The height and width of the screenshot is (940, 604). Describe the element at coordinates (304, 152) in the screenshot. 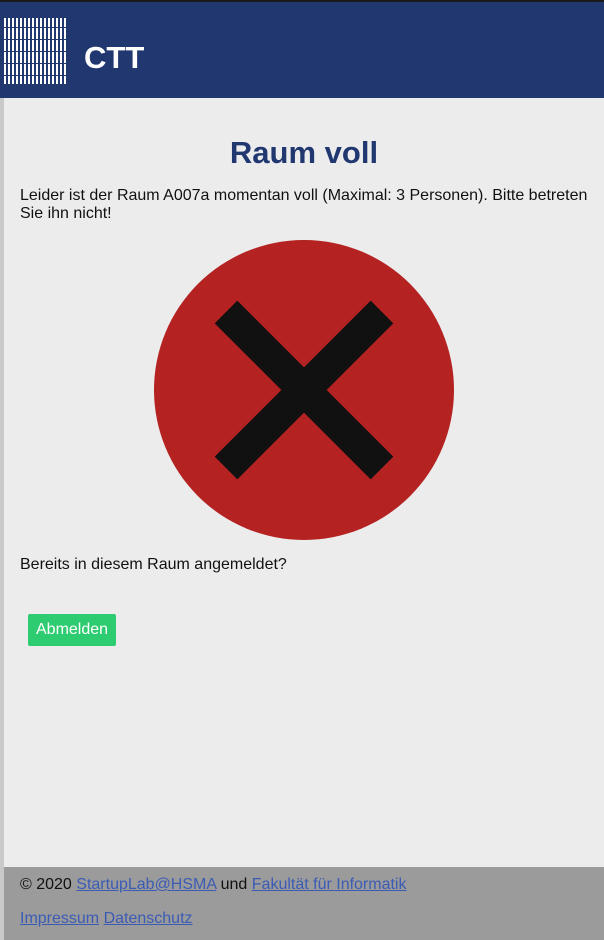

I see `page-title: Raum voll` at that location.